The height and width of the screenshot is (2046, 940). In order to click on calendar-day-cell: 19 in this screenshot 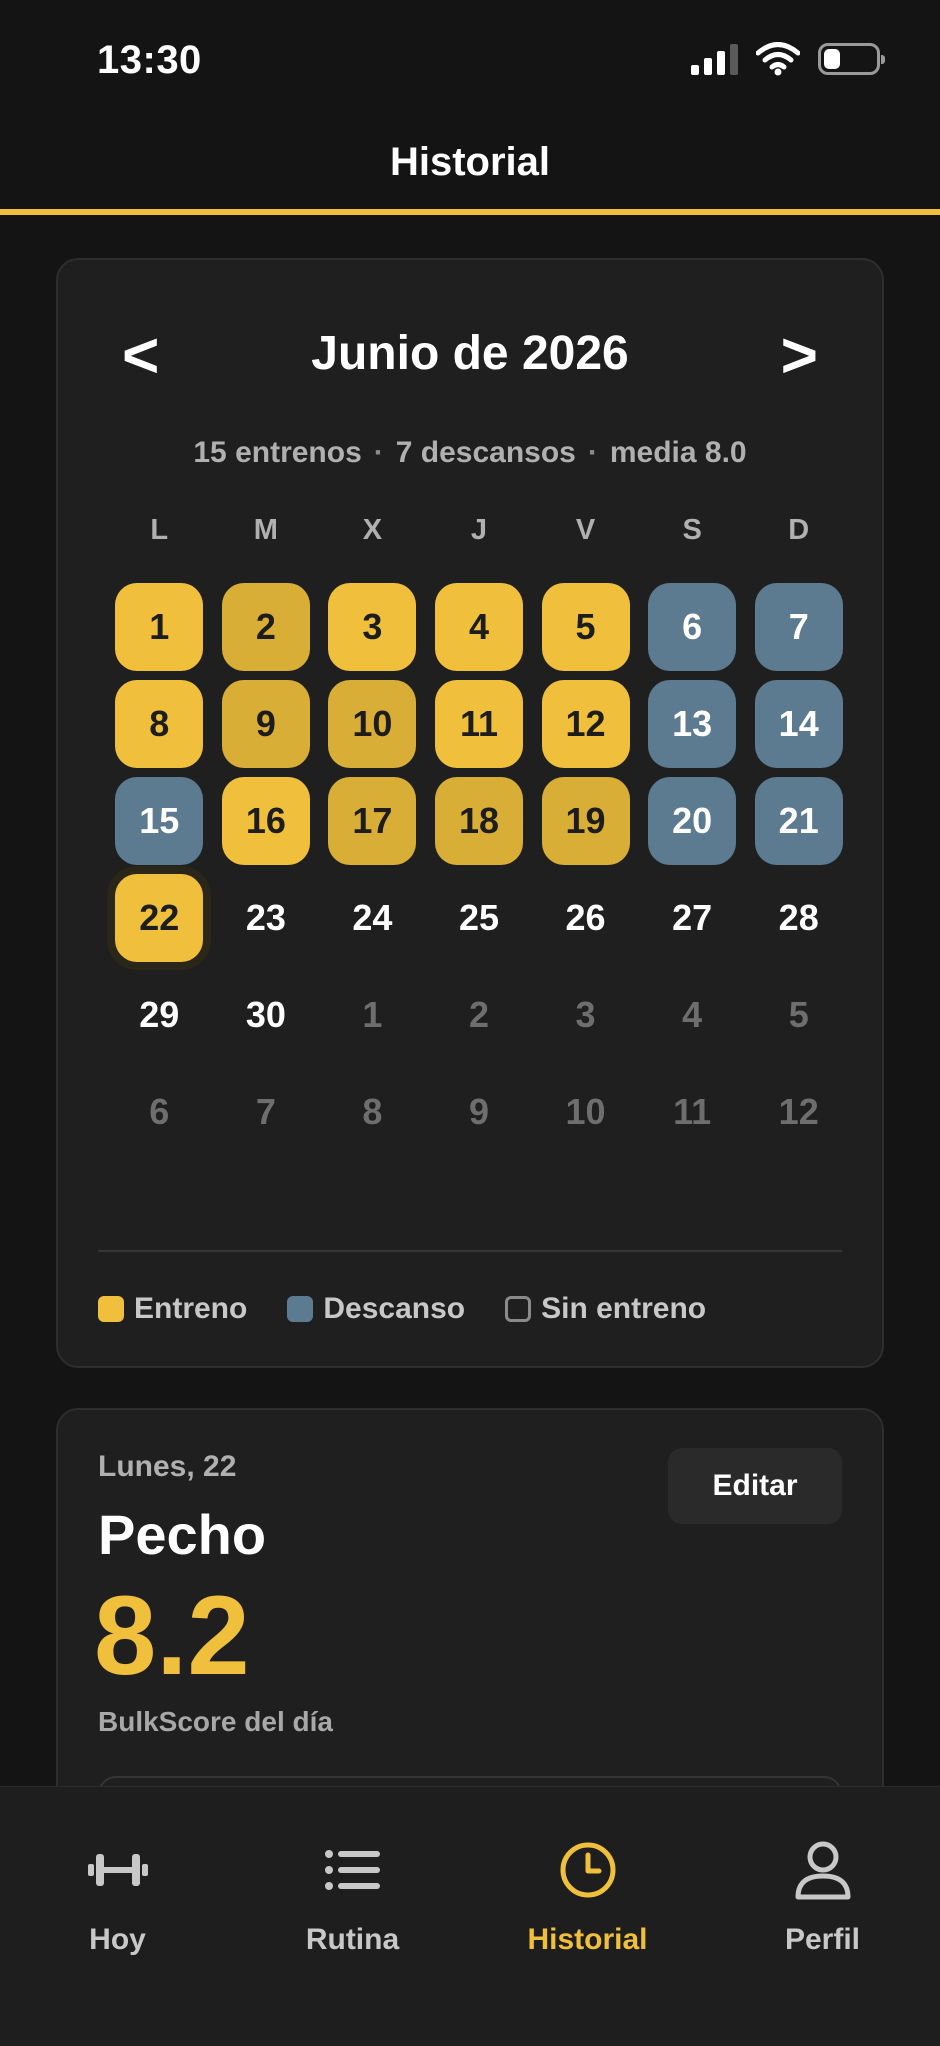, I will do `click(585, 820)`.